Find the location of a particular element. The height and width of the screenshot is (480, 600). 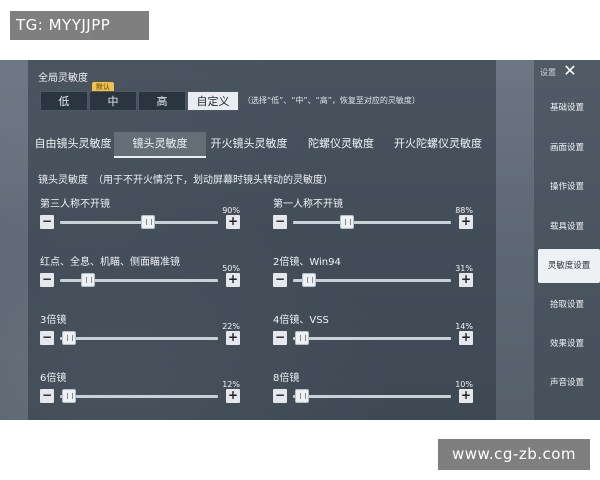

slider-red-dot-holo: 红点、全息、机瞄、侧面瞄准镜 50% − + is located at coordinates (140, 273).